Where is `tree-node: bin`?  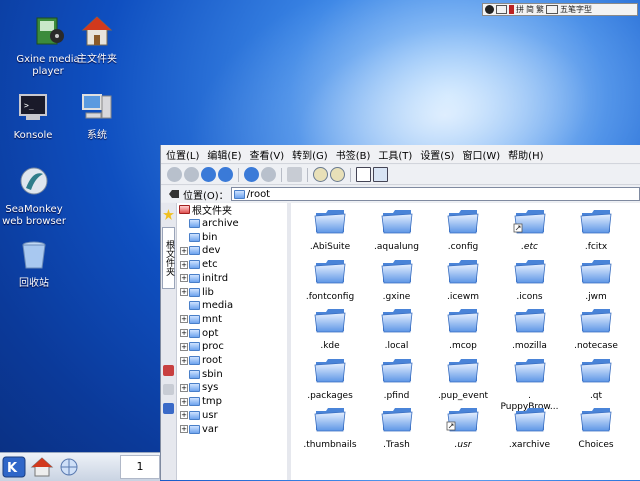 tree-node: bin is located at coordinates (198, 237).